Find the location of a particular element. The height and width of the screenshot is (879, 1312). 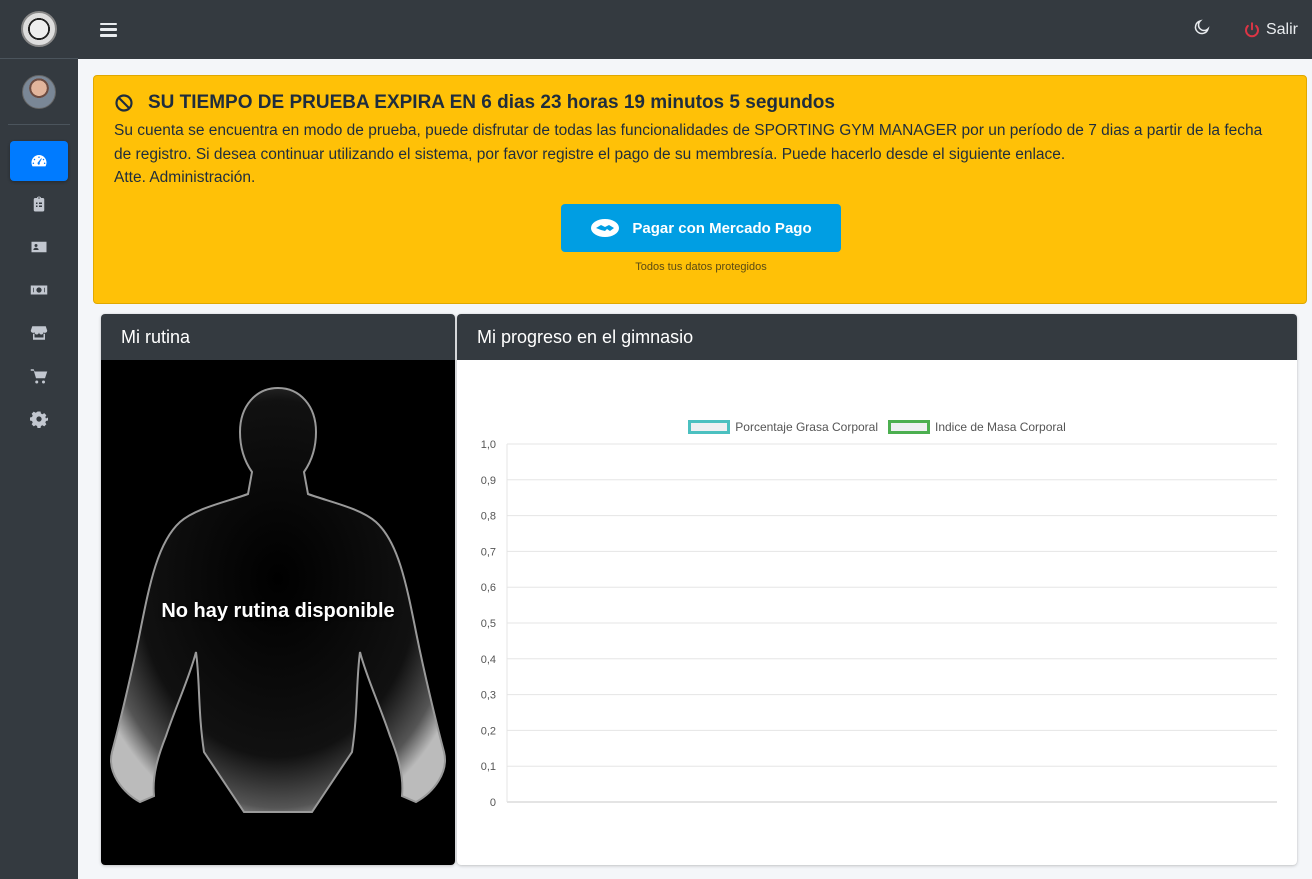

progress-card-header: Mi progreso en el gimnasio is located at coordinates (877, 337).